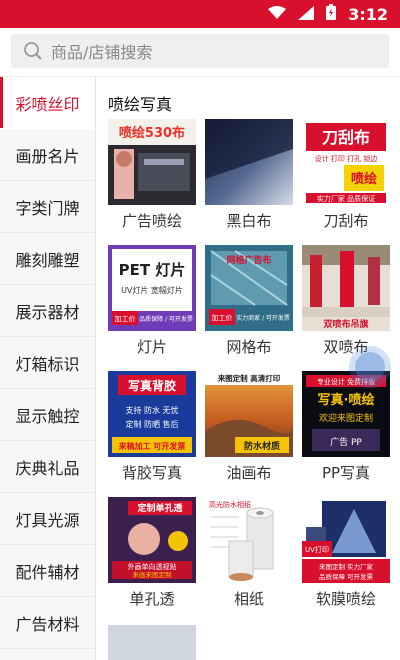 The height and width of the screenshot is (660, 400). What do you see at coordinates (346, 566) in the screenshot?
I see `thumb-text: 来图定制 实力厂家` at bounding box center [346, 566].